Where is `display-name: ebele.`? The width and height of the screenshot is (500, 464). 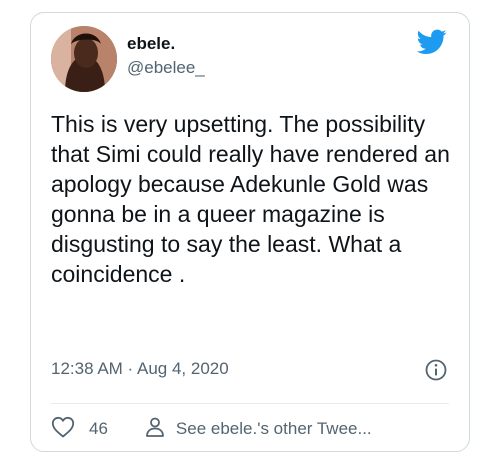 display-name: ebele. is located at coordinates (166, 44).